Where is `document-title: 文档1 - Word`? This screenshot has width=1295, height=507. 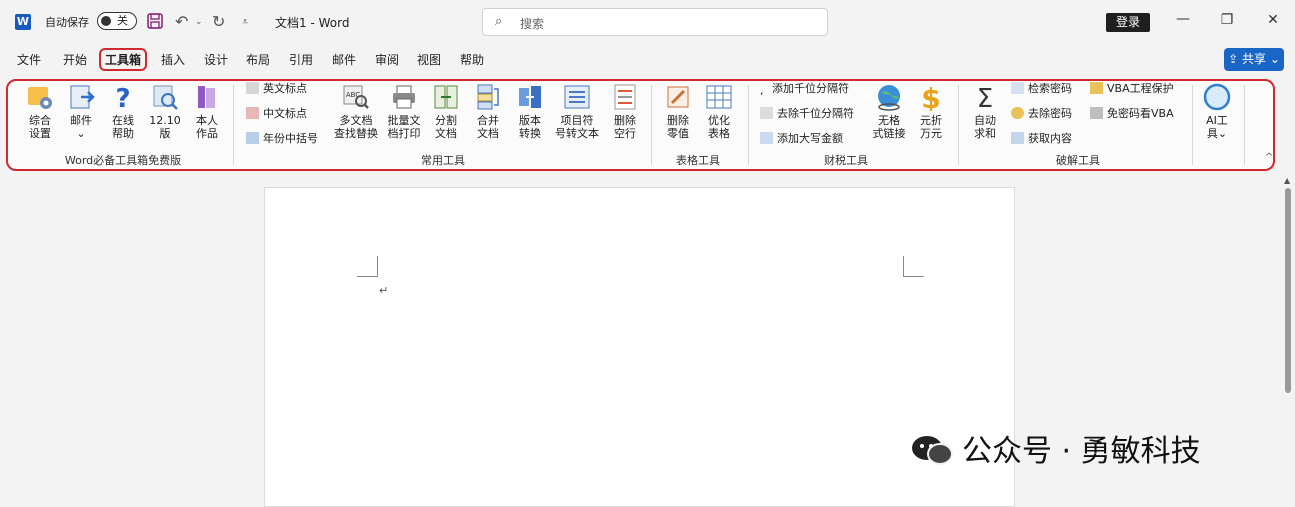 document-title: 文档1 - Word is located at coordinates (312, 23).